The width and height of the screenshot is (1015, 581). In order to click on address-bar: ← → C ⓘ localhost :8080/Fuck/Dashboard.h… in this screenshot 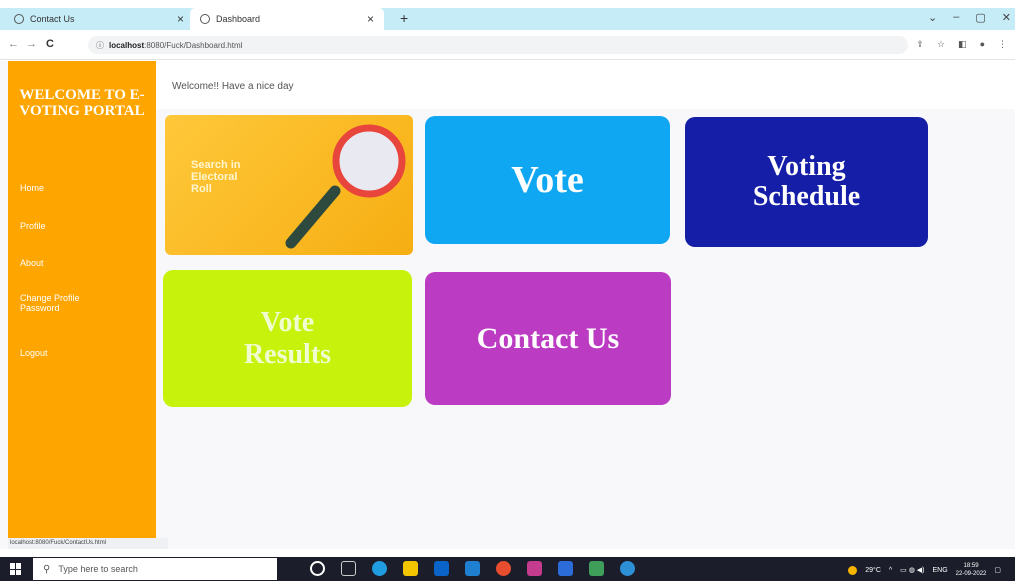, I will do `click(507, 45)`.